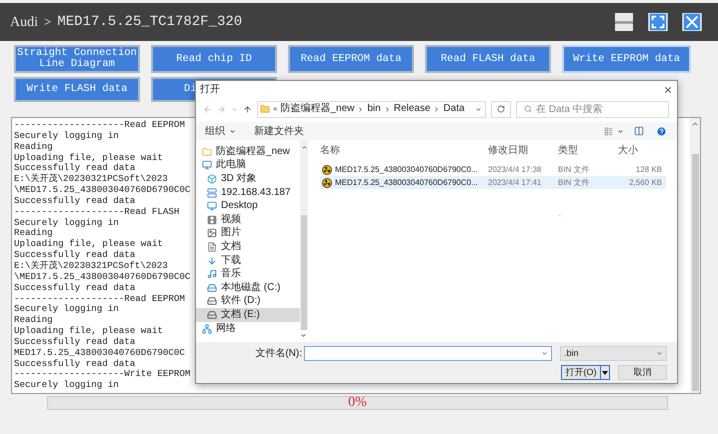  Describe the element at coordinates (212, 206) in the screenshot. I see `monitor-icon` at that location.